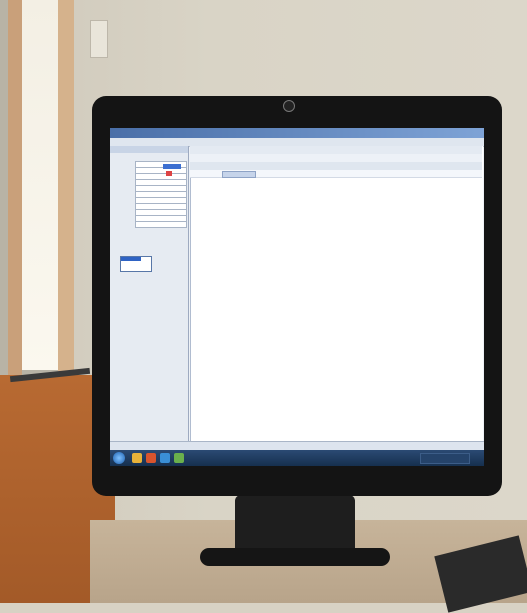 Image resolution: width=527 pixels, height=613 pixels. Describe the element at coordinates (165, 458) in the screenshot. I see `browser-icon` at that location.